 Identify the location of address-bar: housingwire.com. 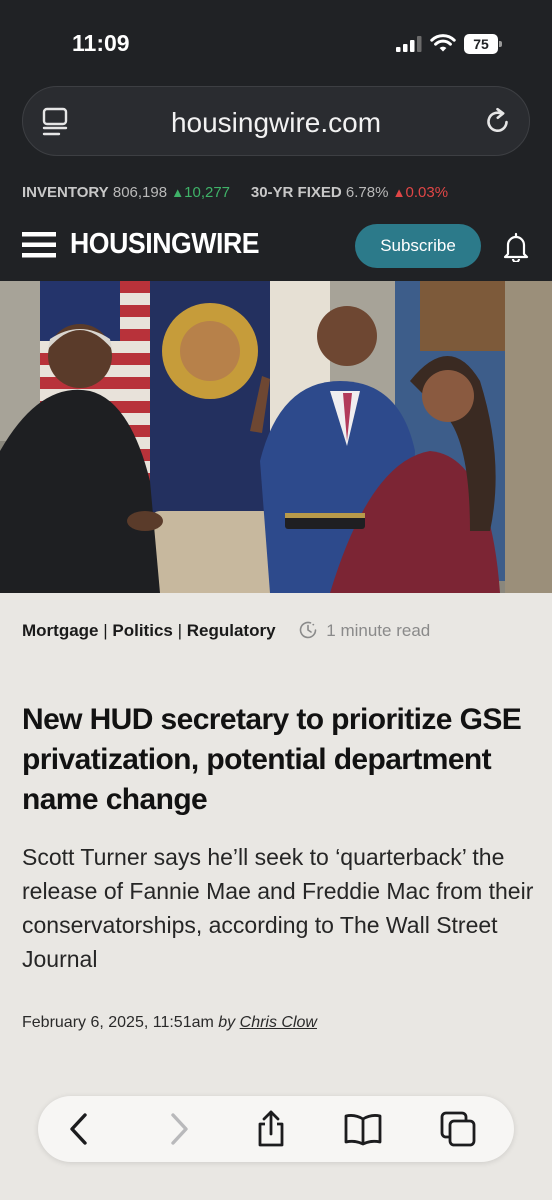
(276, 121).